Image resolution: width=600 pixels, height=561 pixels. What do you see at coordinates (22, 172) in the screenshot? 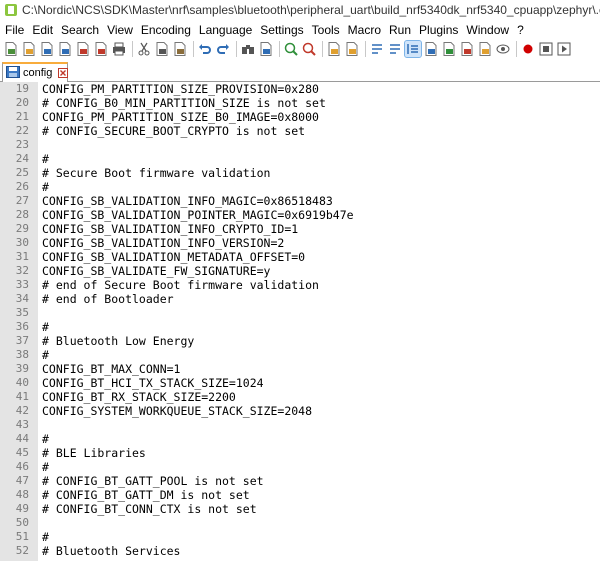
I see `line-number: 25` at bounding box center [22, 172].